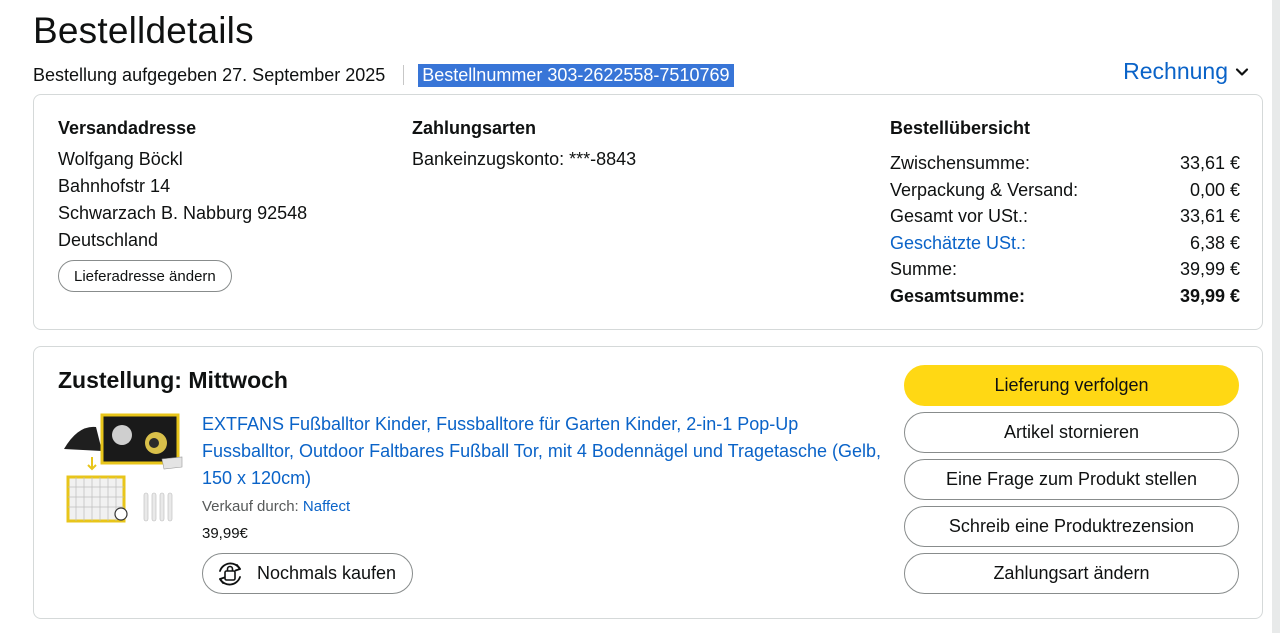  Describe the element at coordinates (209, 74) in the screenshot. I see `order-date: Bestellung aufgegeben 27. September 2025` at that location.